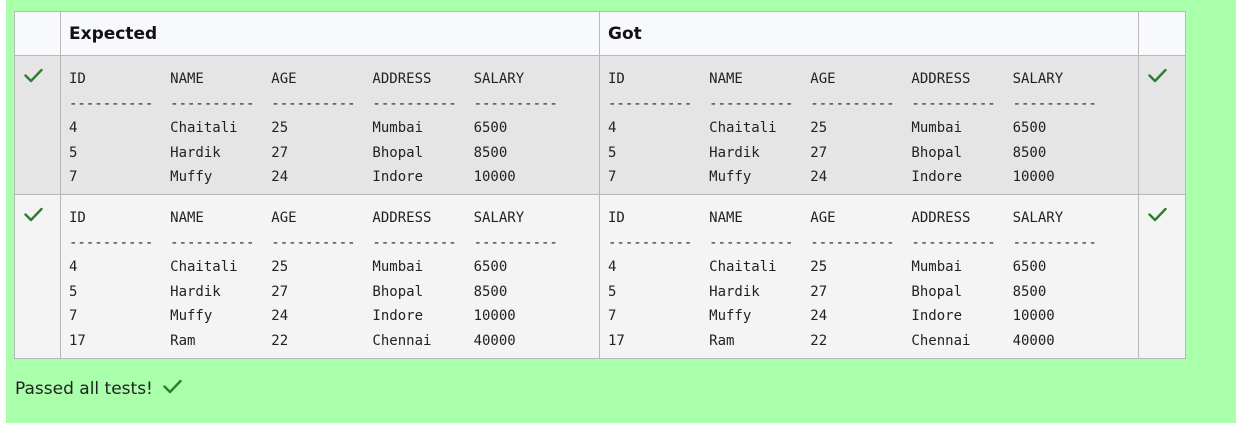 Image resolution: width=1236 pixels, height=423 pixels. I want to click on summary-text: Passed all tests!, so click(84, 389).